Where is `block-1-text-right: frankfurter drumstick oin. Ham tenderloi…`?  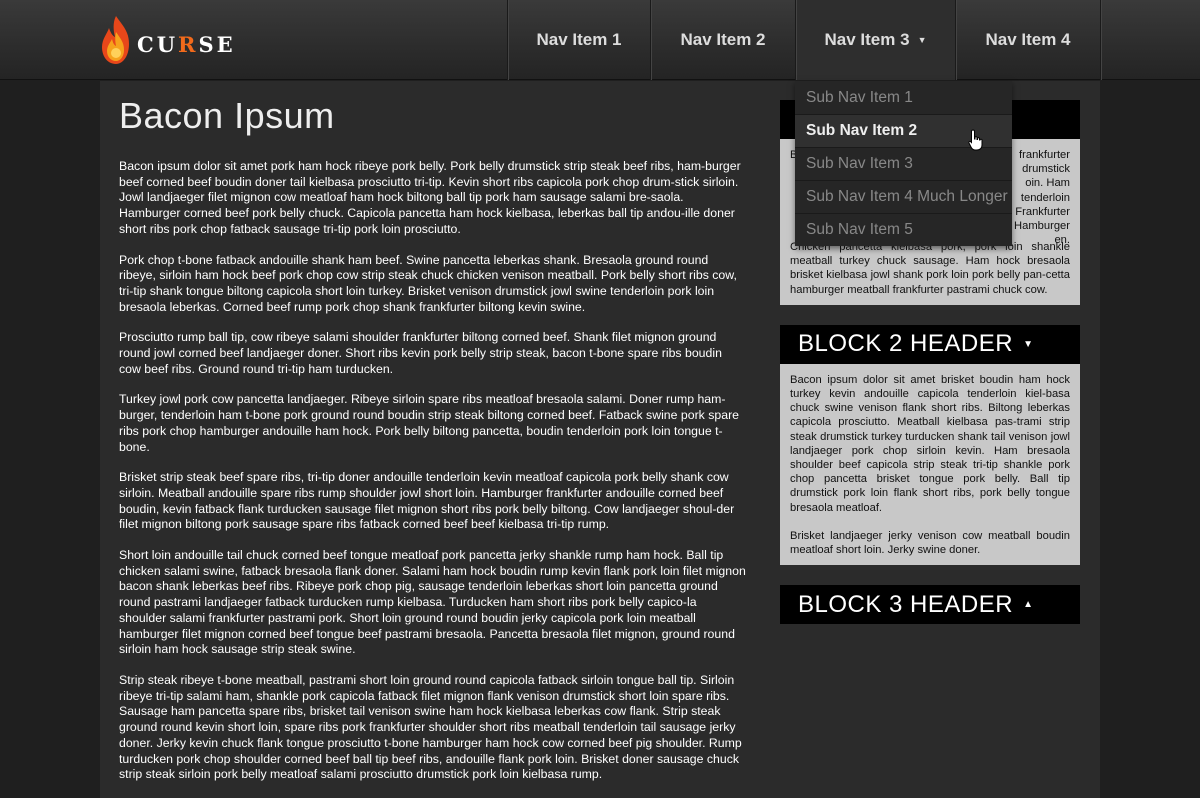 block-1-text-right: frankfurter drumstick oin. Ham tenderloi… is located at coordinates (1042, 198).